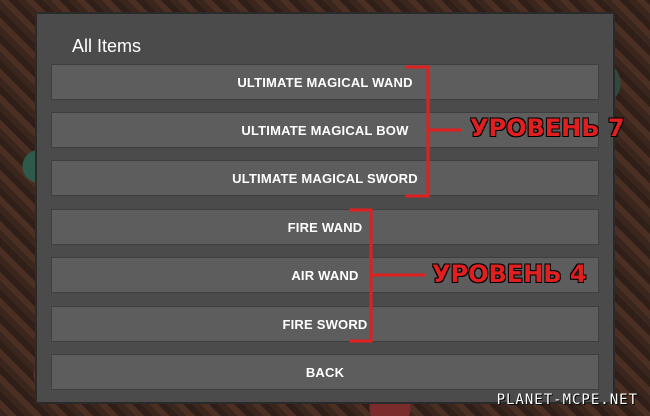  I want to click on annotation-overlay, so click(405, 204).